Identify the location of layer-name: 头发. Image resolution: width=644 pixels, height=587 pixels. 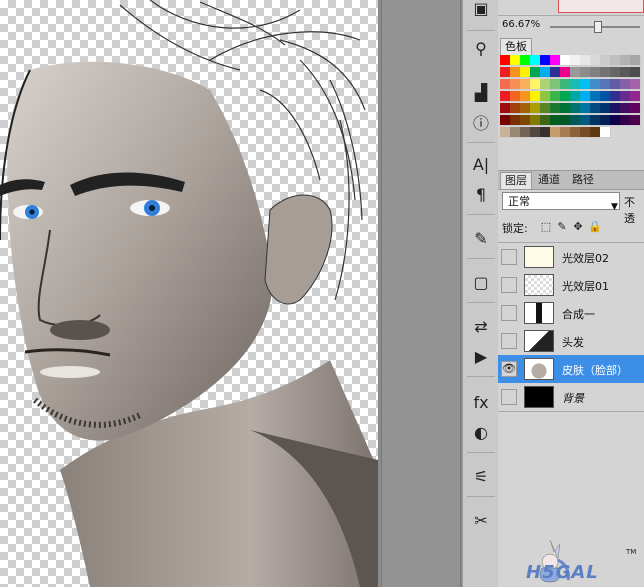
(573, 342).